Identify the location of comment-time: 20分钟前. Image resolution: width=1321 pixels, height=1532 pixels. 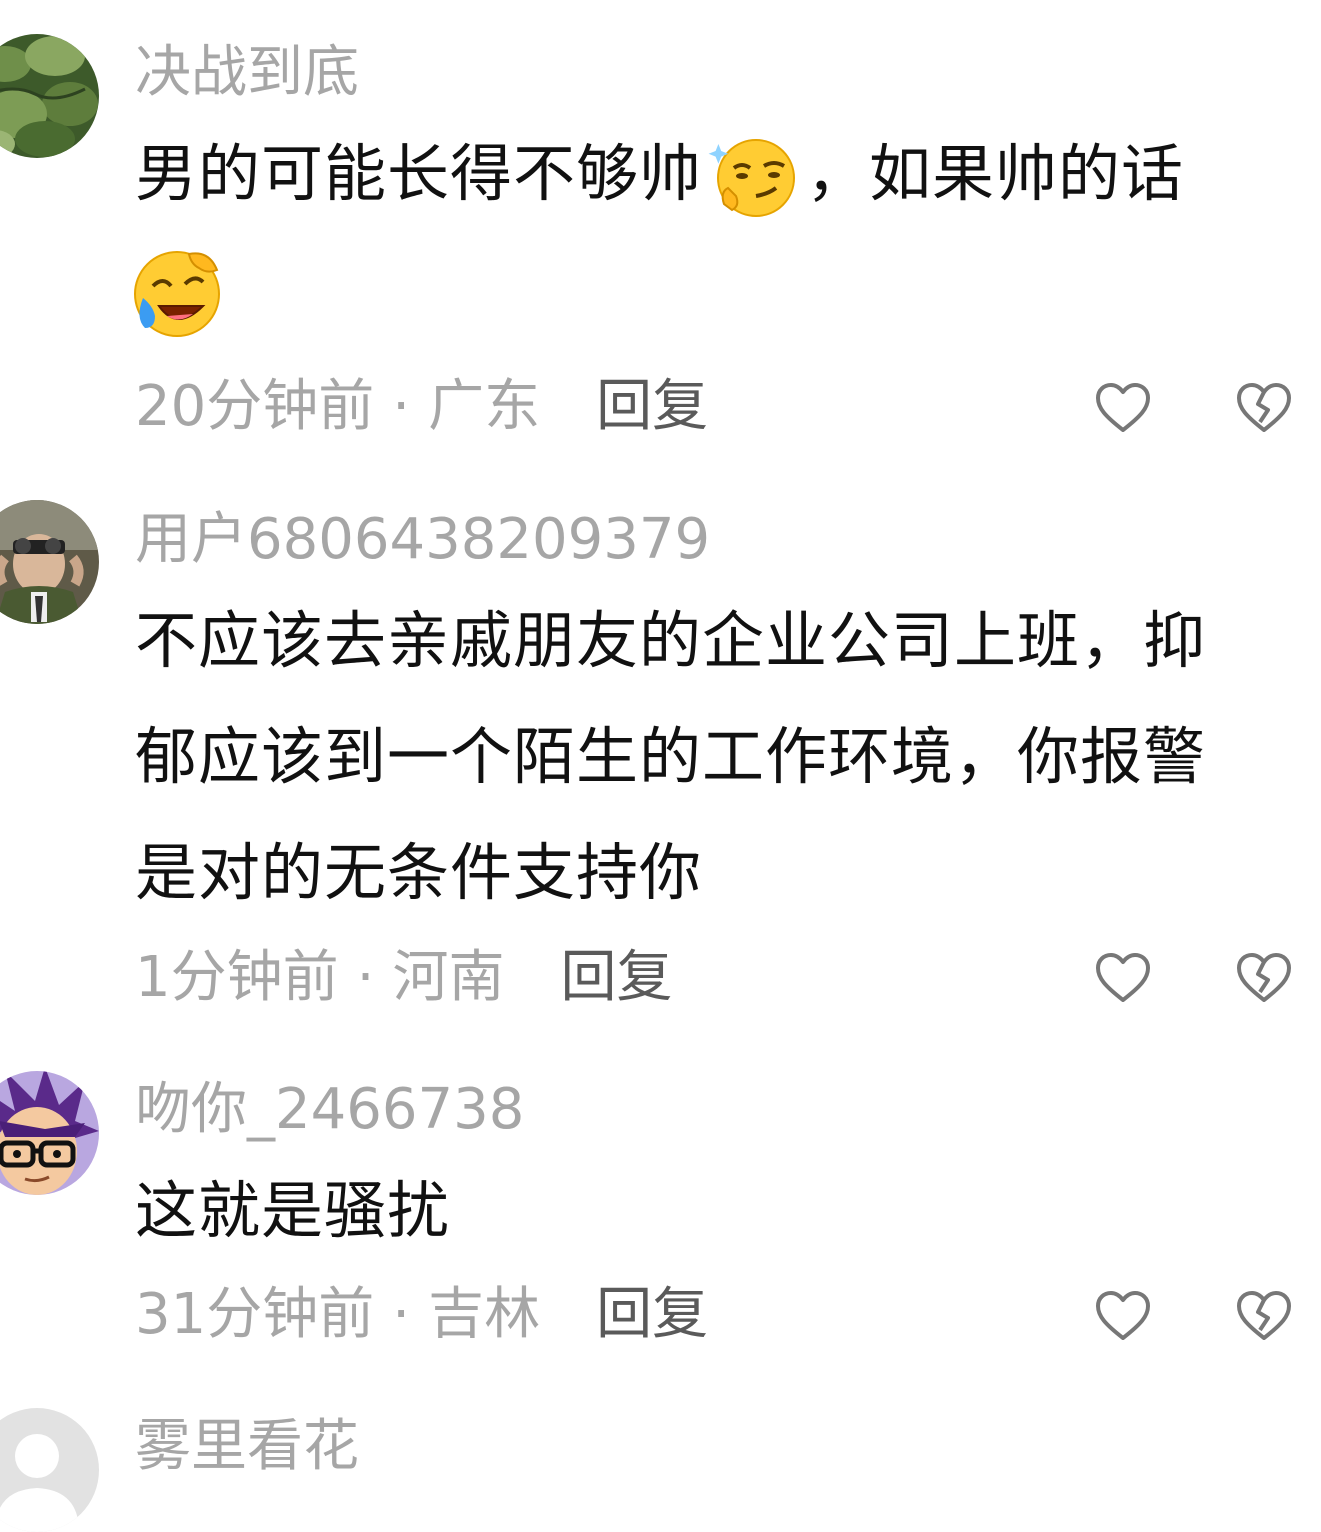
(255, 406).